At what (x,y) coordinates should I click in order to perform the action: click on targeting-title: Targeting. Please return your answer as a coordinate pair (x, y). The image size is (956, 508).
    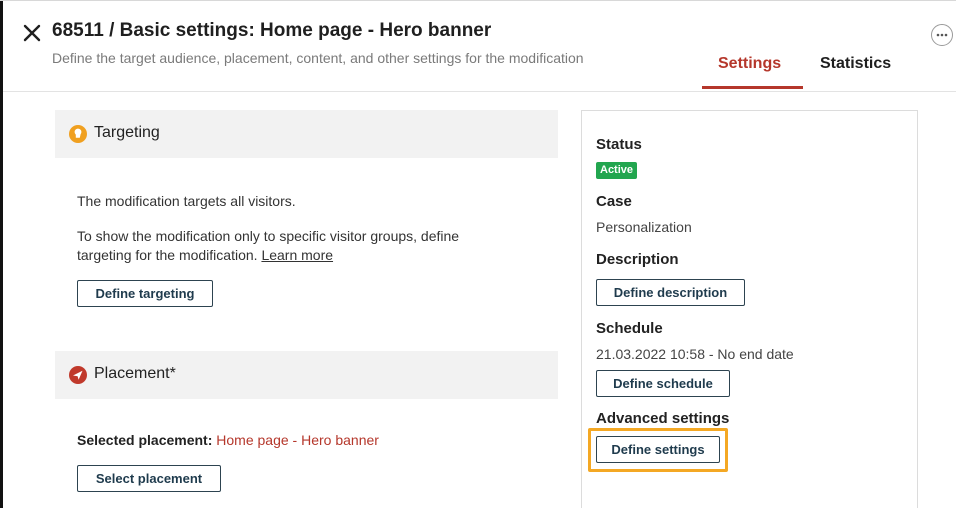
    Looking at the image, I should click on (127, 132).